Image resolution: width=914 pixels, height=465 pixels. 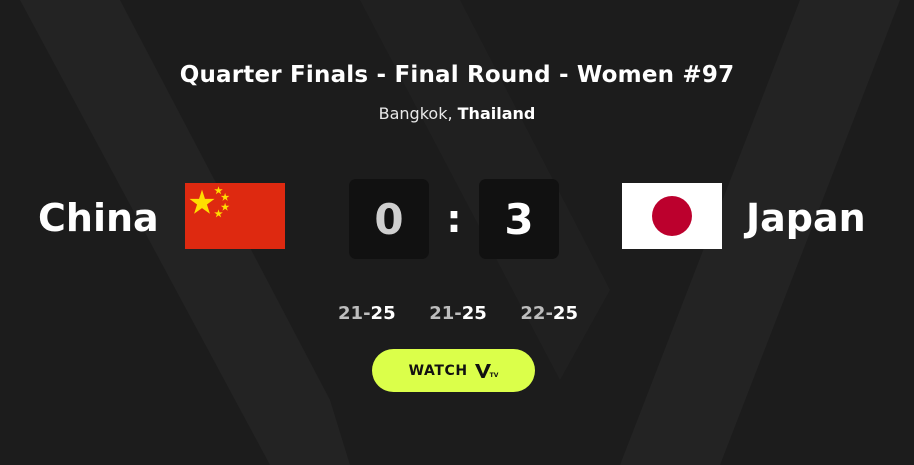 I want to click on away-team-name: Japan, so click(x=806, y=218).